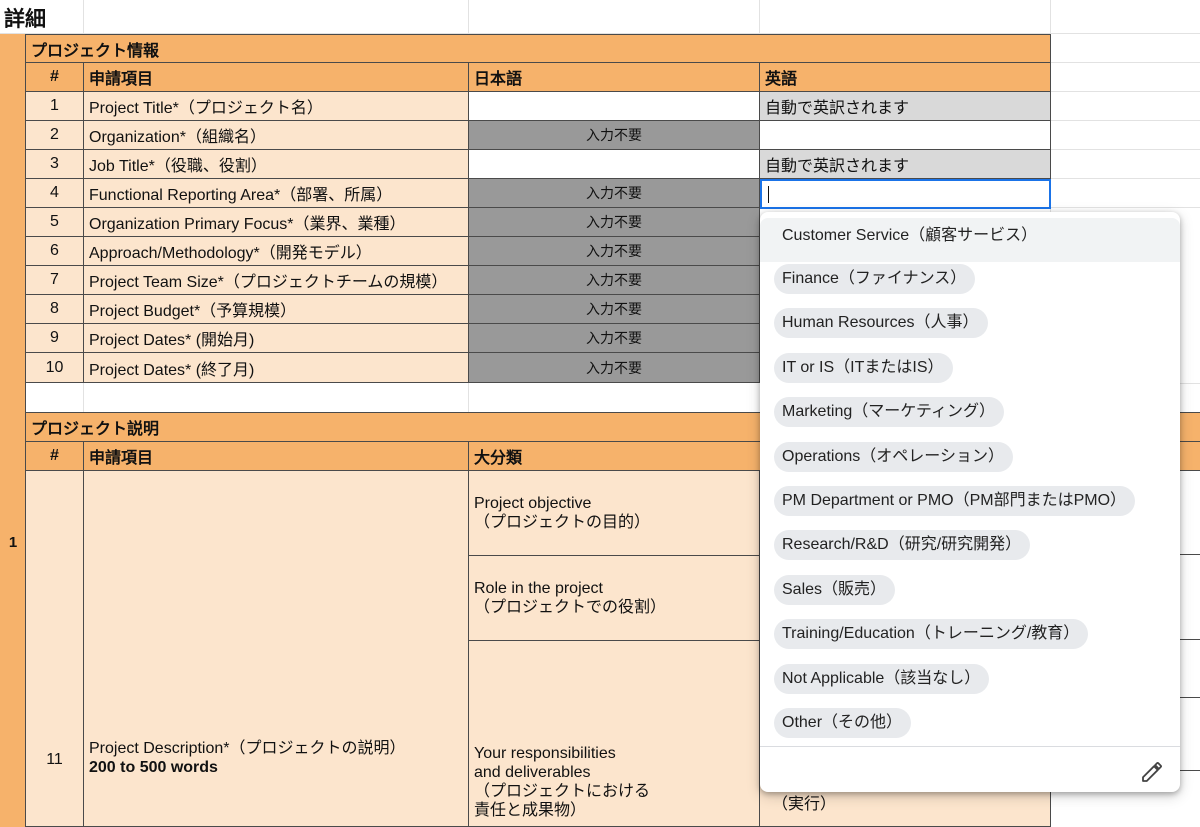 This screenshot has height=827, width=1200. I want to click on dropdown-divider, so click(970, 746).